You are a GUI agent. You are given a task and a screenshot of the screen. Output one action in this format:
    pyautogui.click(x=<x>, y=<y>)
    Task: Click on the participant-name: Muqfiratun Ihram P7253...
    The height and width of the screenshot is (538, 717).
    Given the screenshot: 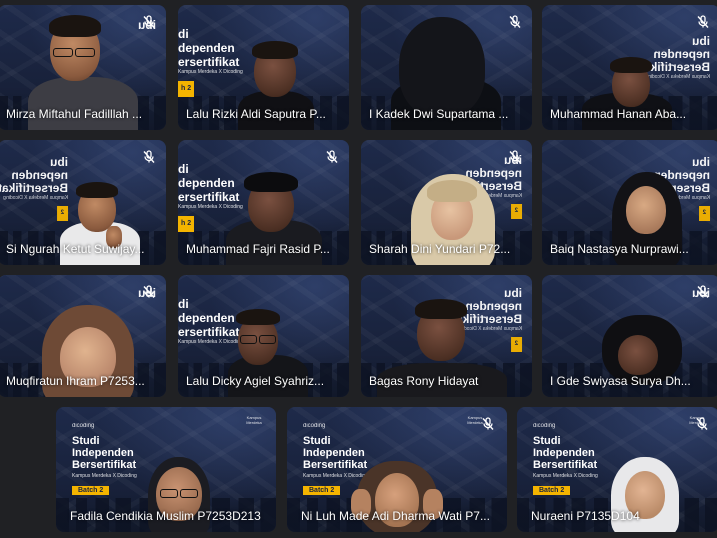 What is the action you would take?
    pyautogui.click(x=75, y=381)
    